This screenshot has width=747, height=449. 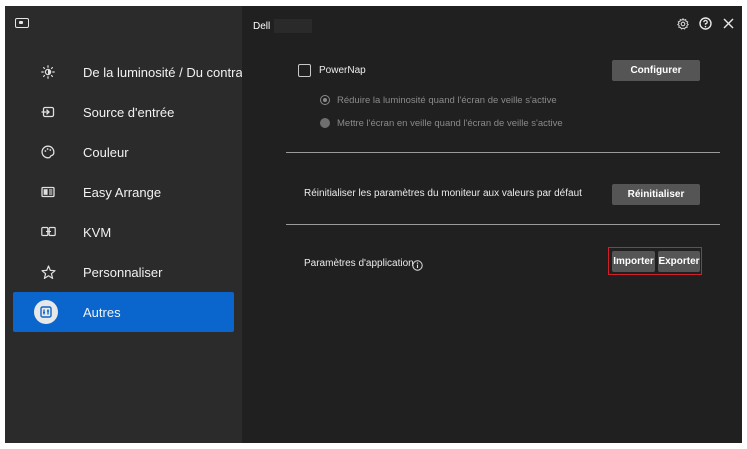 I want to click on color-icon, so click(x=48, y=152).